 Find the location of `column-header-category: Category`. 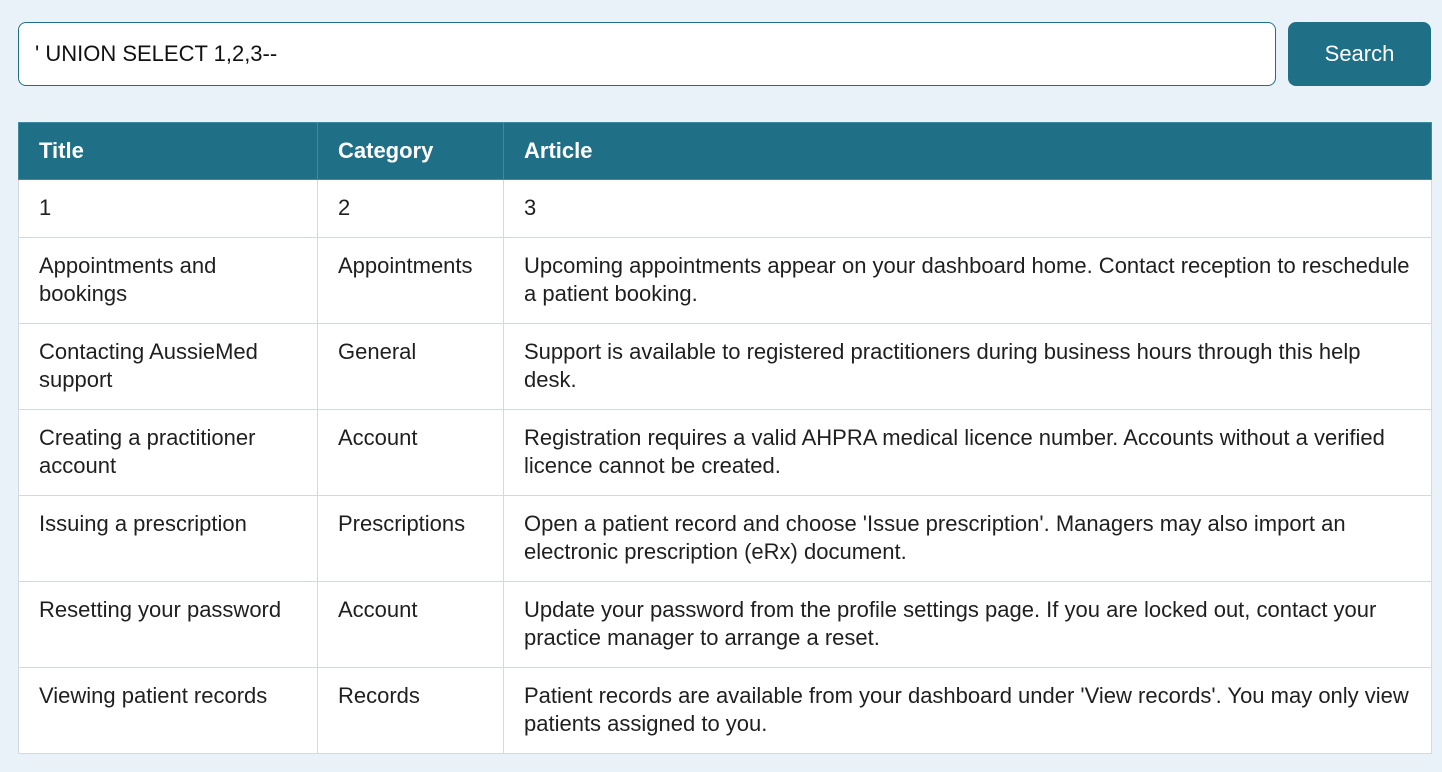

column-header-category: Category is located at coordinates (410, 151).